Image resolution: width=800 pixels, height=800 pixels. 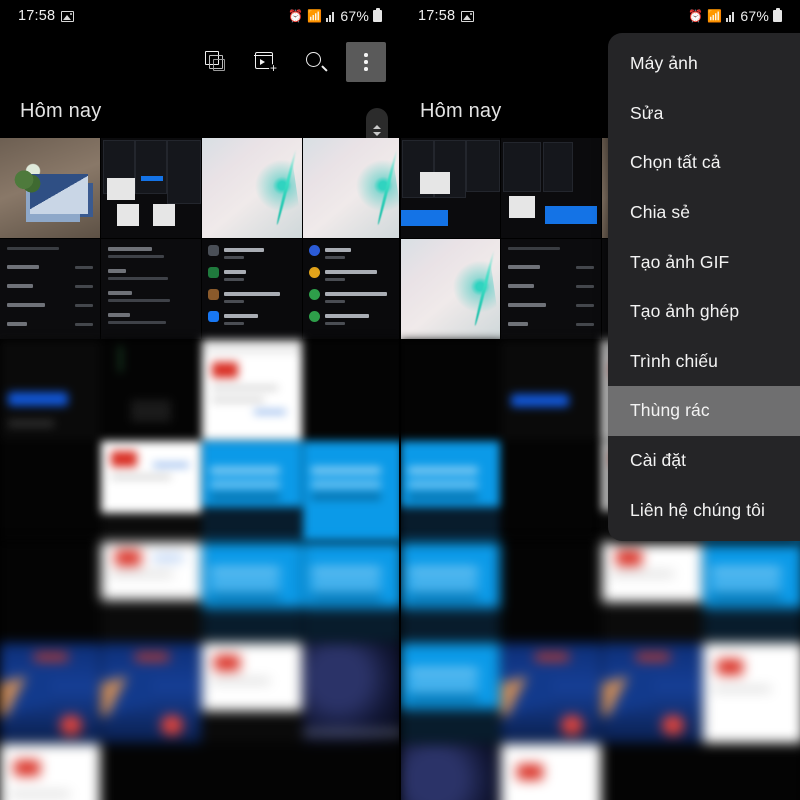 I want to click on more-options-icon, so click(x=366, y=62).